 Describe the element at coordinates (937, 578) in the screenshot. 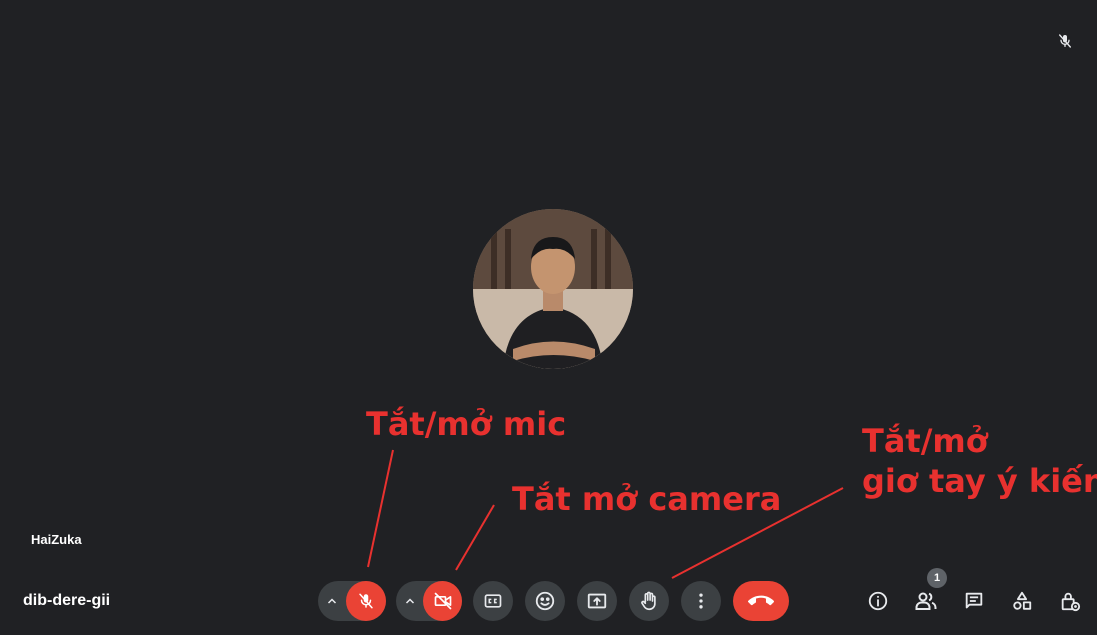

I see `people-count-badge: 1` at that location.